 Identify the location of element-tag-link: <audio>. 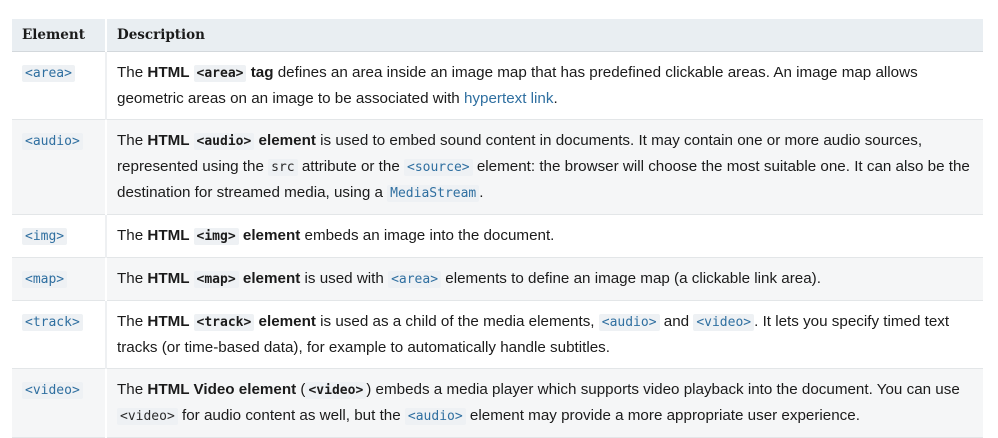
(52, 141).